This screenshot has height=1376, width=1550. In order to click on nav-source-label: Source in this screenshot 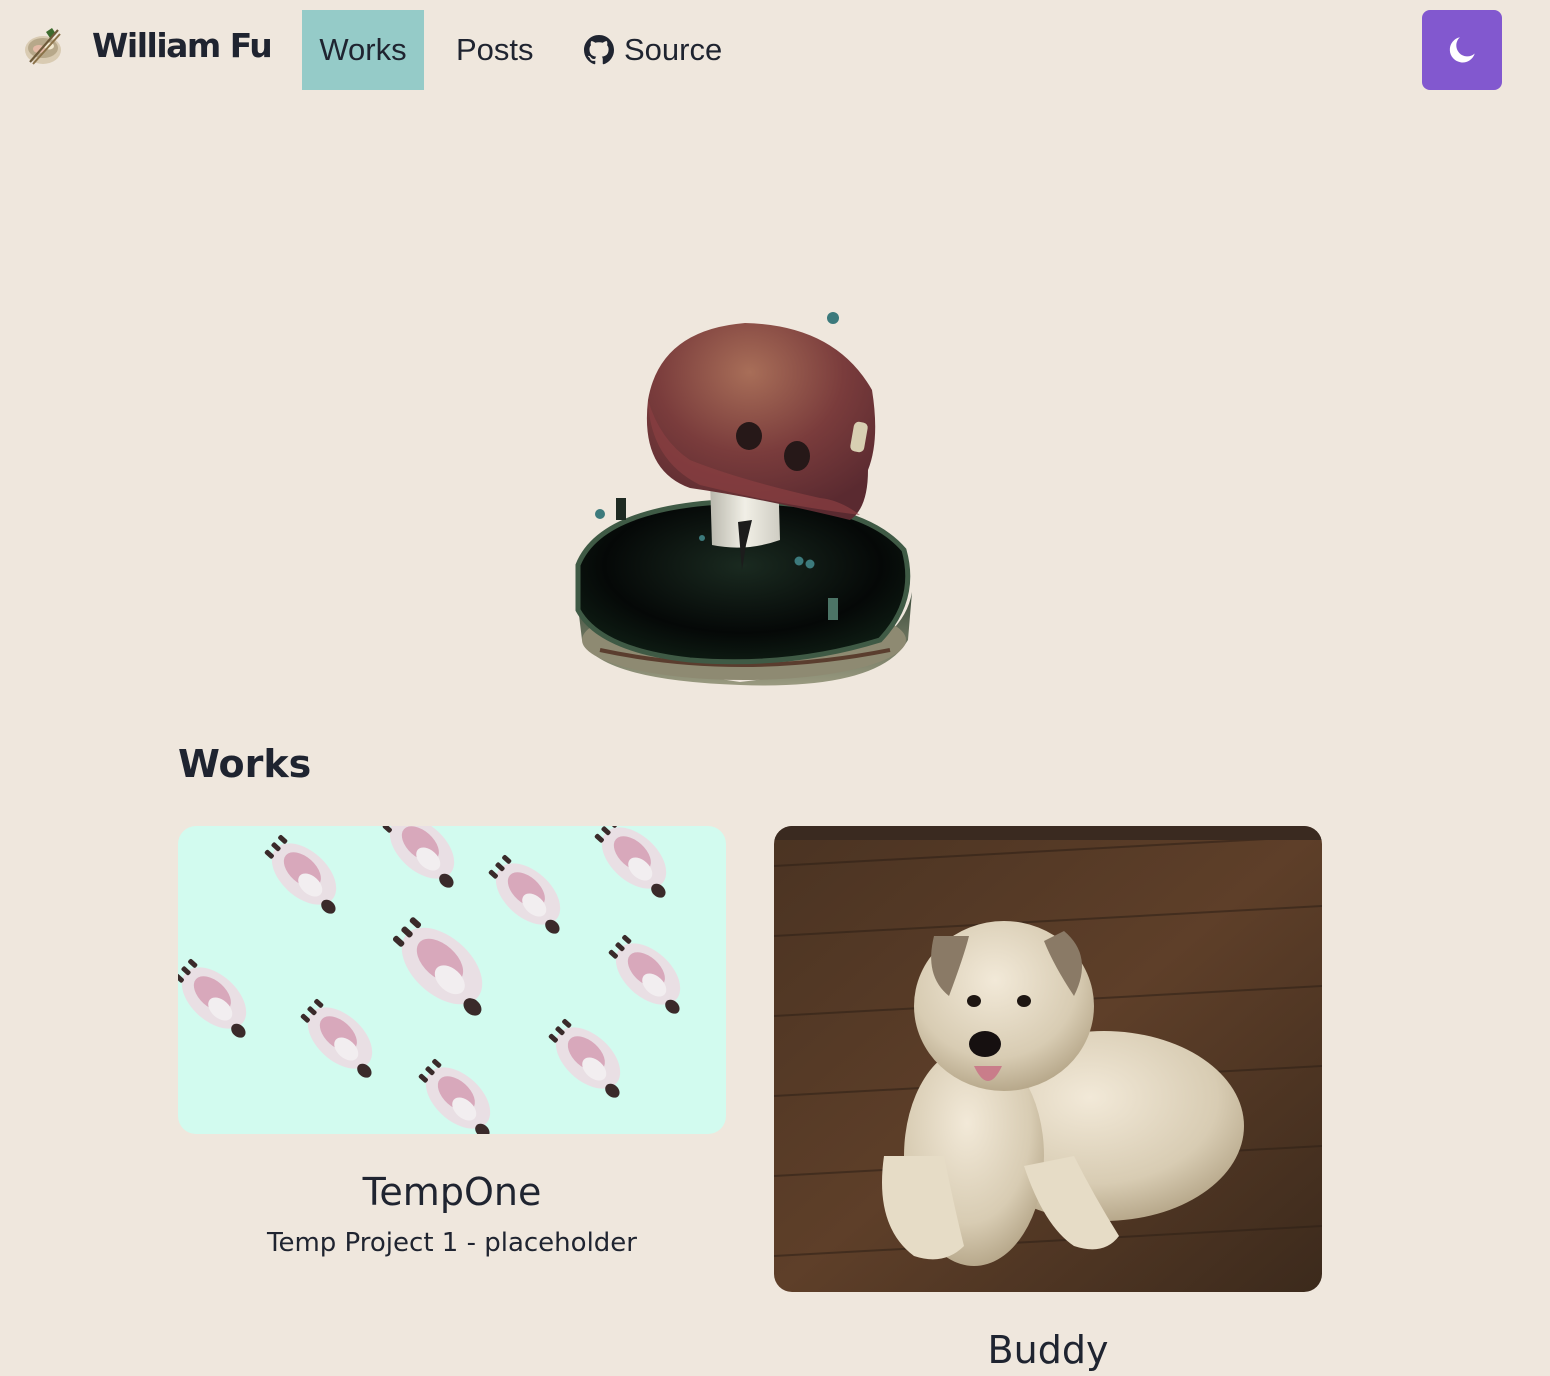, I will do `click(673, 49)`.